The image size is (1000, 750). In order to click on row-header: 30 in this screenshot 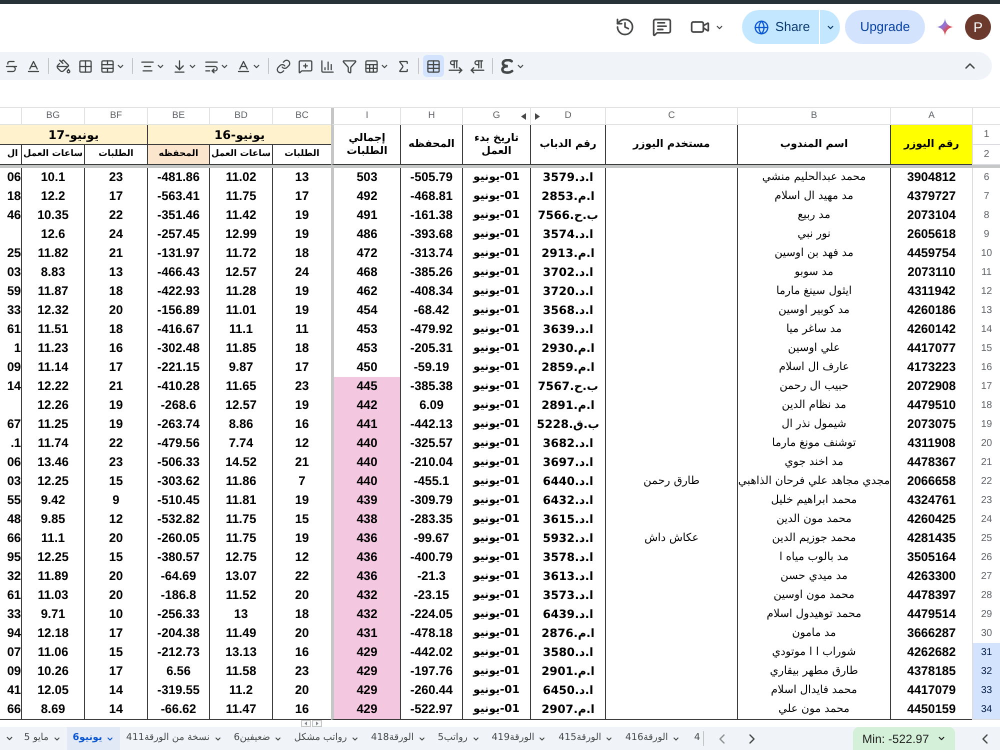, I will do `click(986, 634)`.